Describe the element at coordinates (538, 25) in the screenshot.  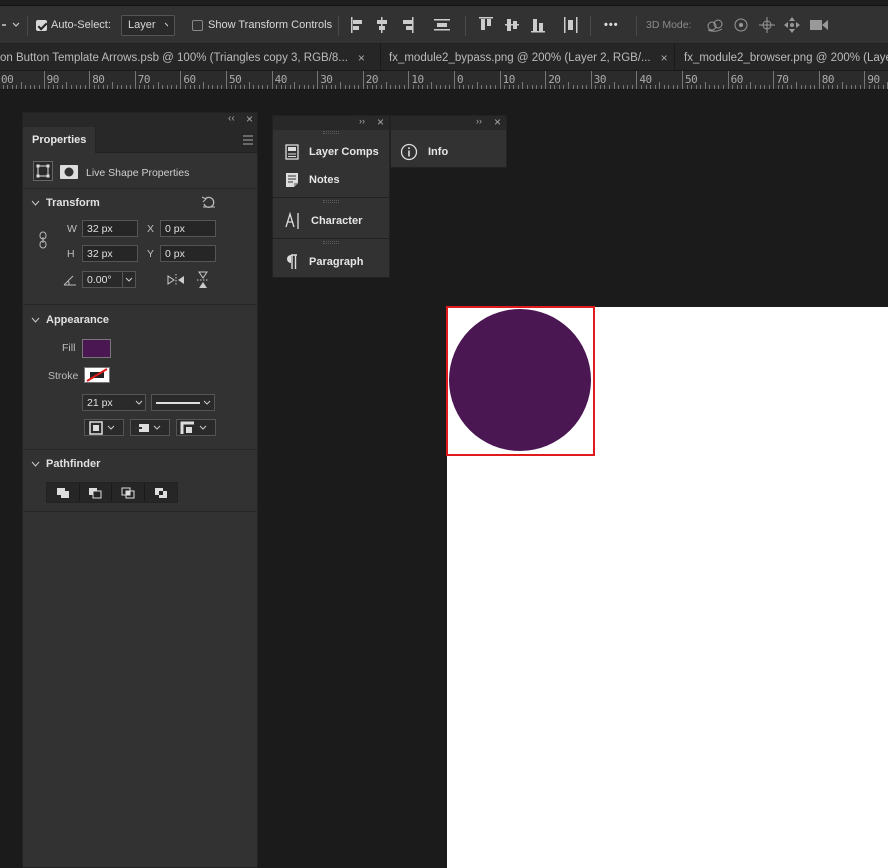
I see `align-bottom-edges-icon` at that location.